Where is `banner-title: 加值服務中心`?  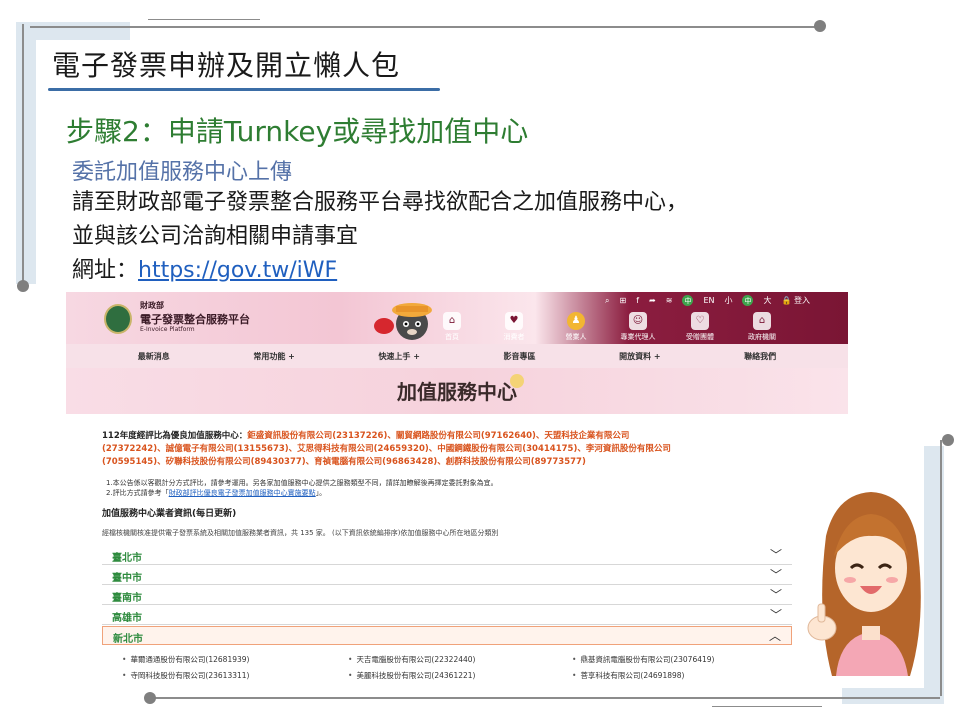 banner-title: 加值服務中心 is located at coordinates (457, 392).